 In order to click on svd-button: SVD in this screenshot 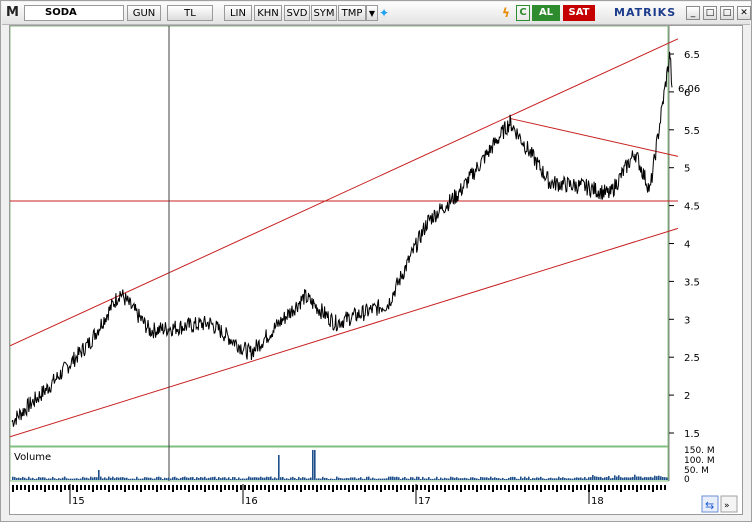, I will do `click(297, 13)`.